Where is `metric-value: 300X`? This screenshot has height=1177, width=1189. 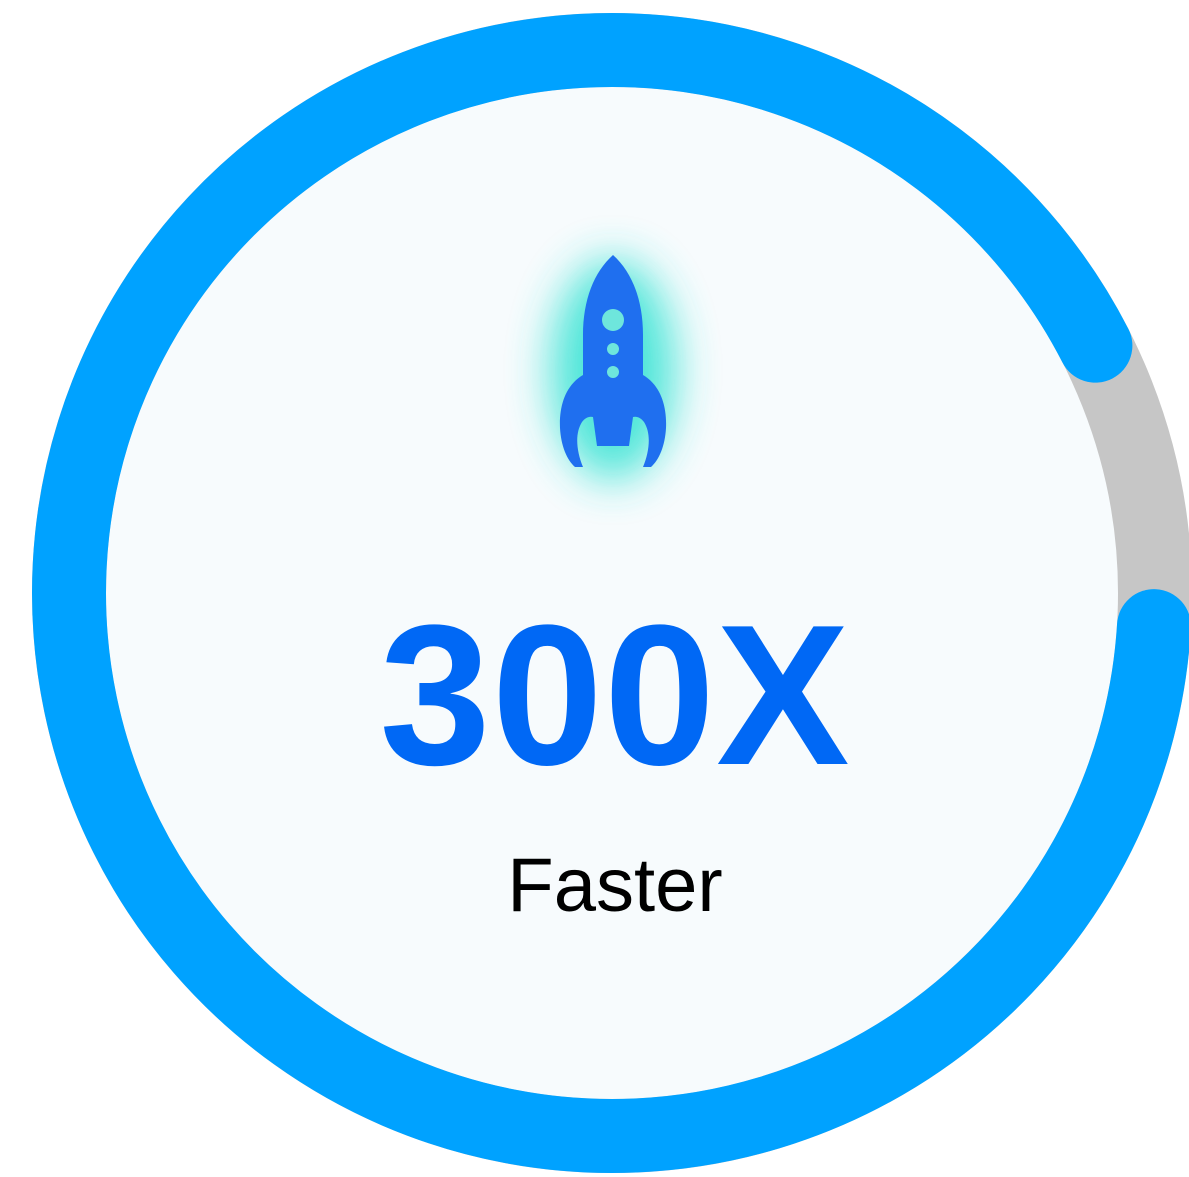 metric-value: 300X is located at coordinates (615, 695).